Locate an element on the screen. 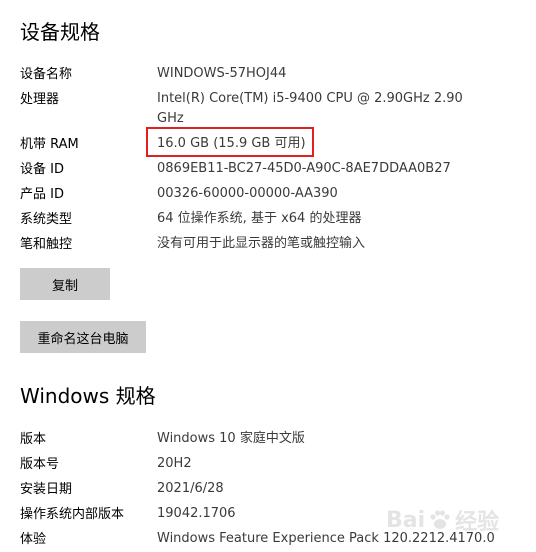 This screenshot has height=552, width=536. ram-highlight-box is located at coordinates (230, 142).